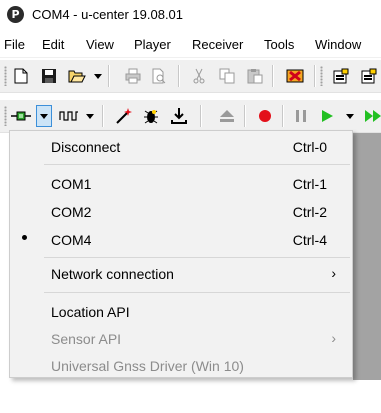 The width and height of the screenshot is (381, 413). What do you see at coordinates (86, 339) in the screenshot?
I see `menu-item-label: Sensor API` at bounding box center [86, 339].